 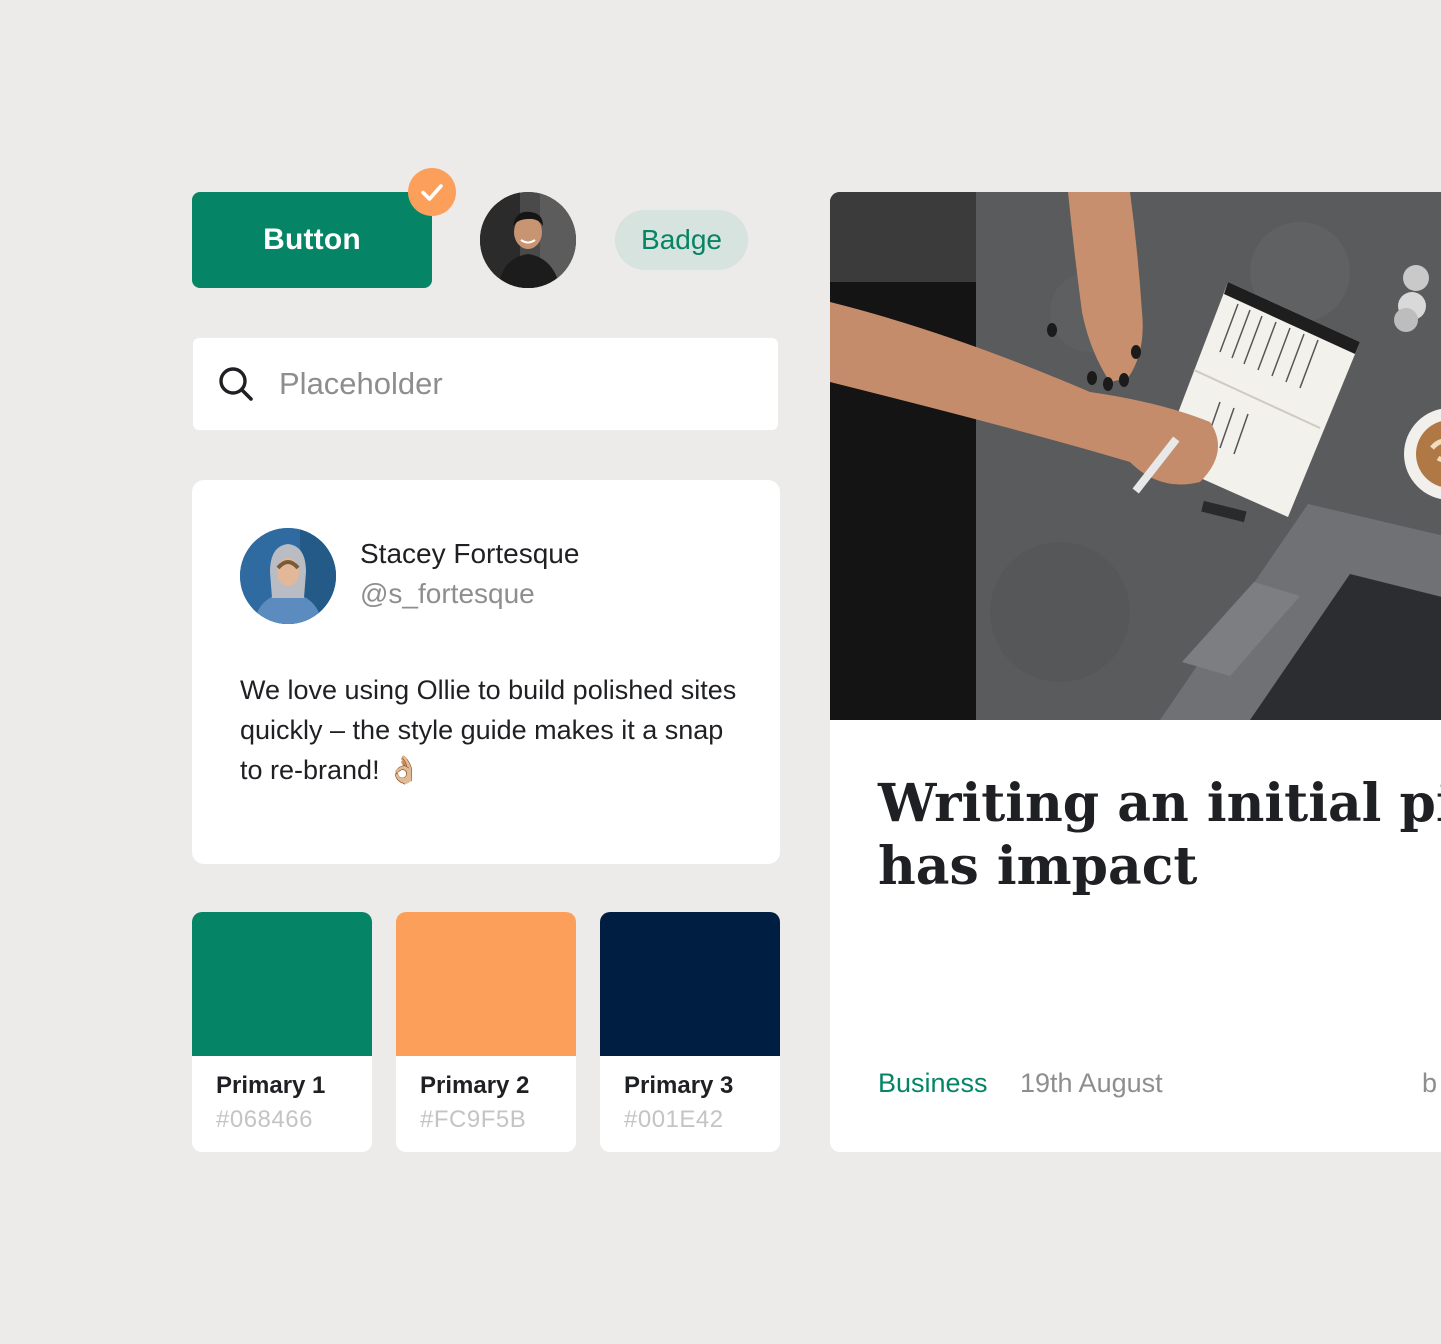 What do you see at coordinates (470, 553) in the screenshot?
I see `author-name: Stacey Fortesque` at bounding box center [470, 553].